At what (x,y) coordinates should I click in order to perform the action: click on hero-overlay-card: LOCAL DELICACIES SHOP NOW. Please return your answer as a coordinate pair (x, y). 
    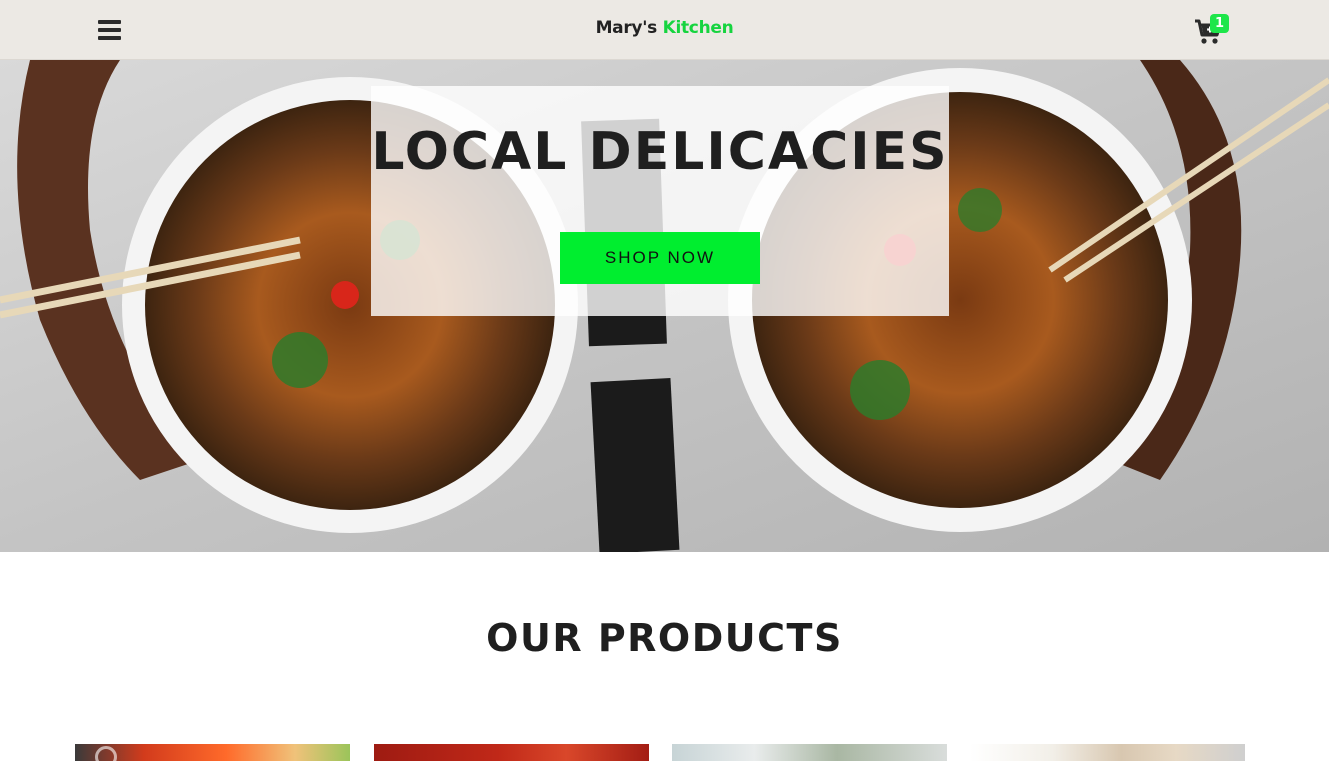
    Looking at the image, I should click on (660, 201).